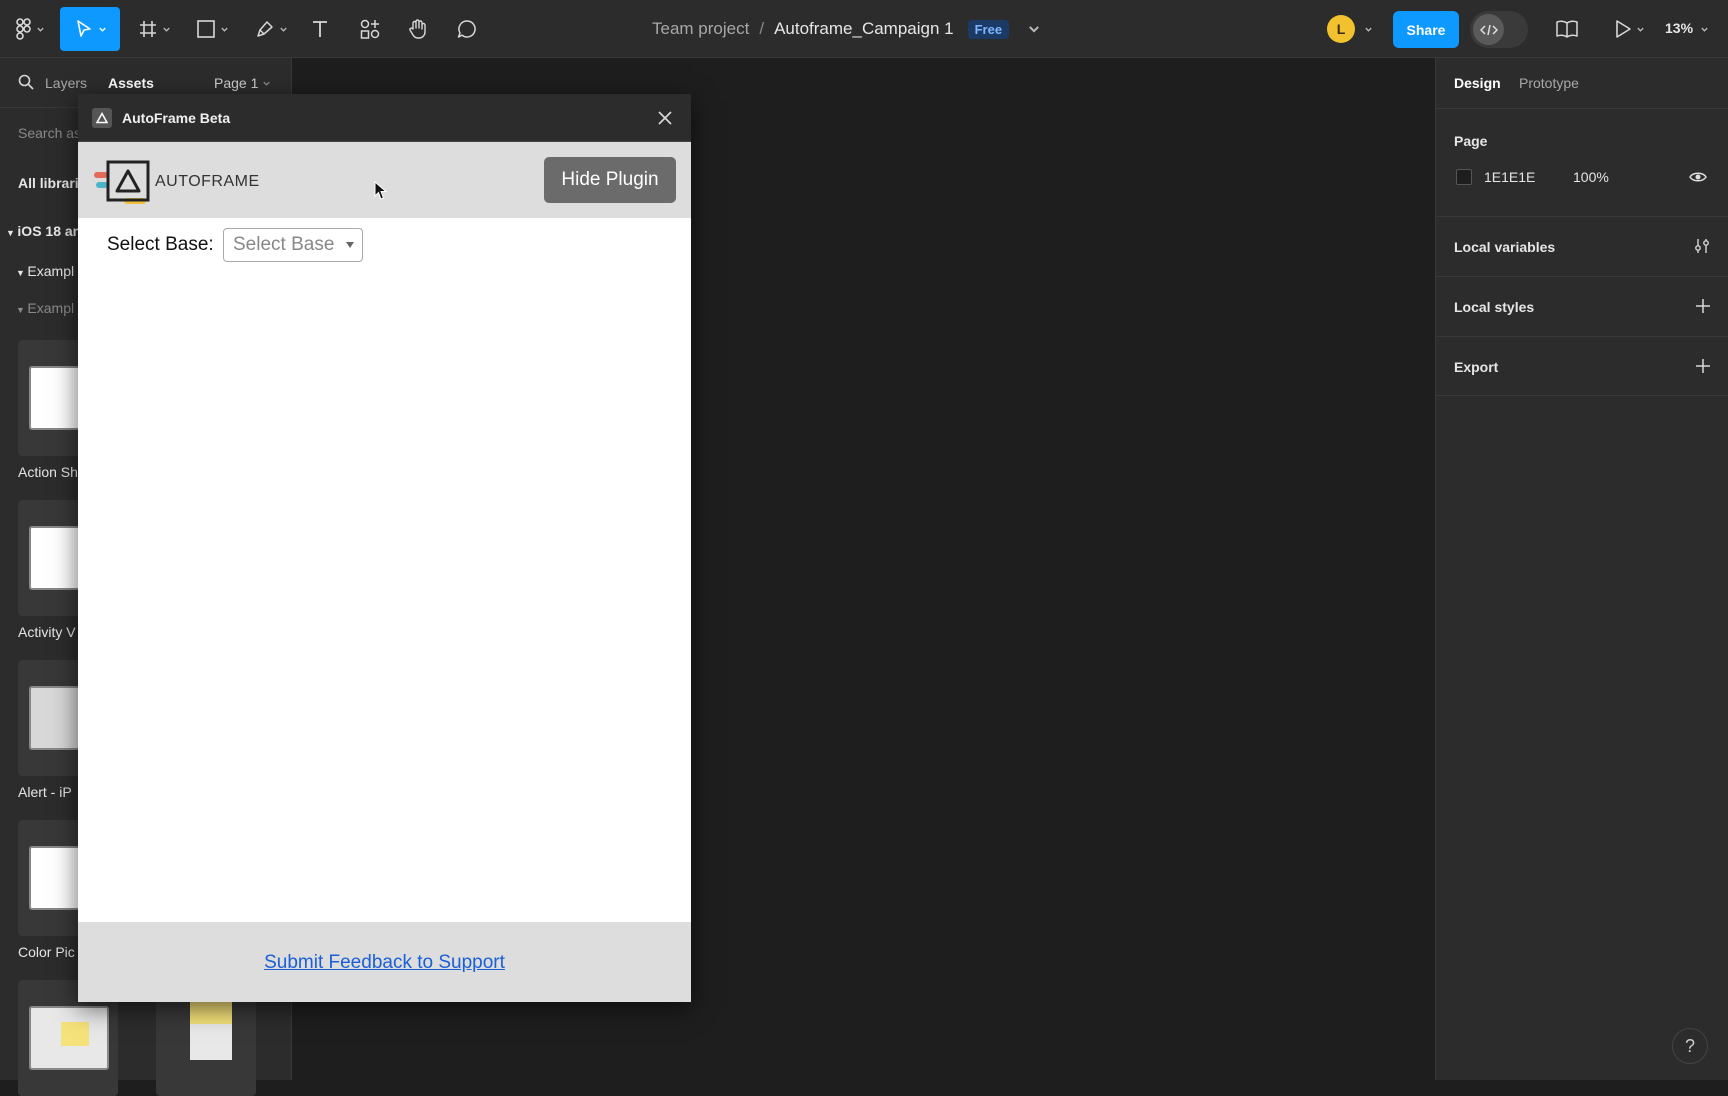  I want to click on library-book-button, so click(1567, 29).